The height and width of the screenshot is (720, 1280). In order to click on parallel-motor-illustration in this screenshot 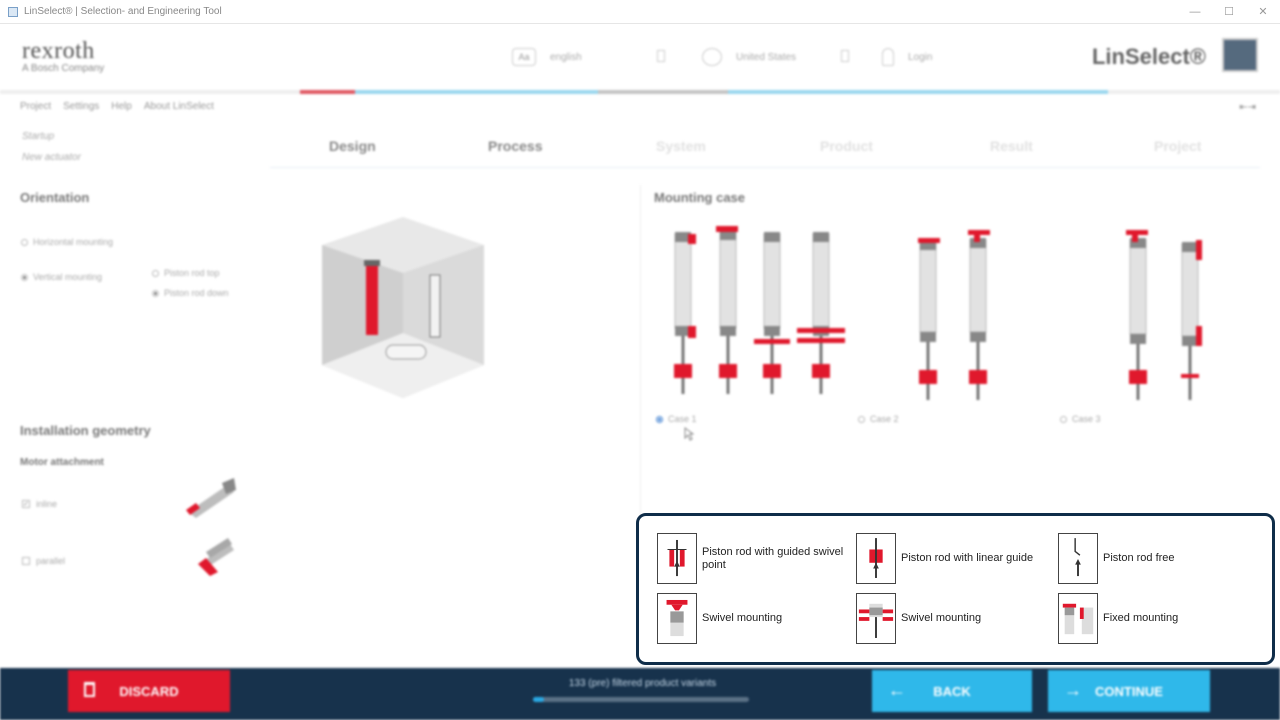, I will do `click(216, 557)`.